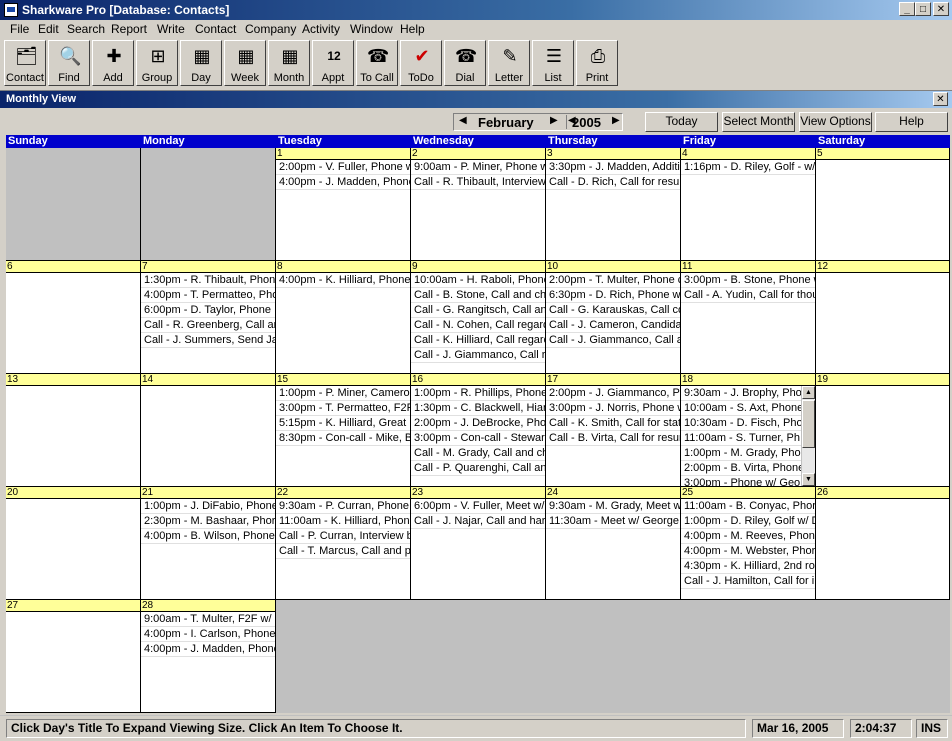  What do you see at coordinates (613, 340) in the screenshot?
I see `calendar-item: Call - J. Giammanco, Call an` at bounding box center [613, 340].